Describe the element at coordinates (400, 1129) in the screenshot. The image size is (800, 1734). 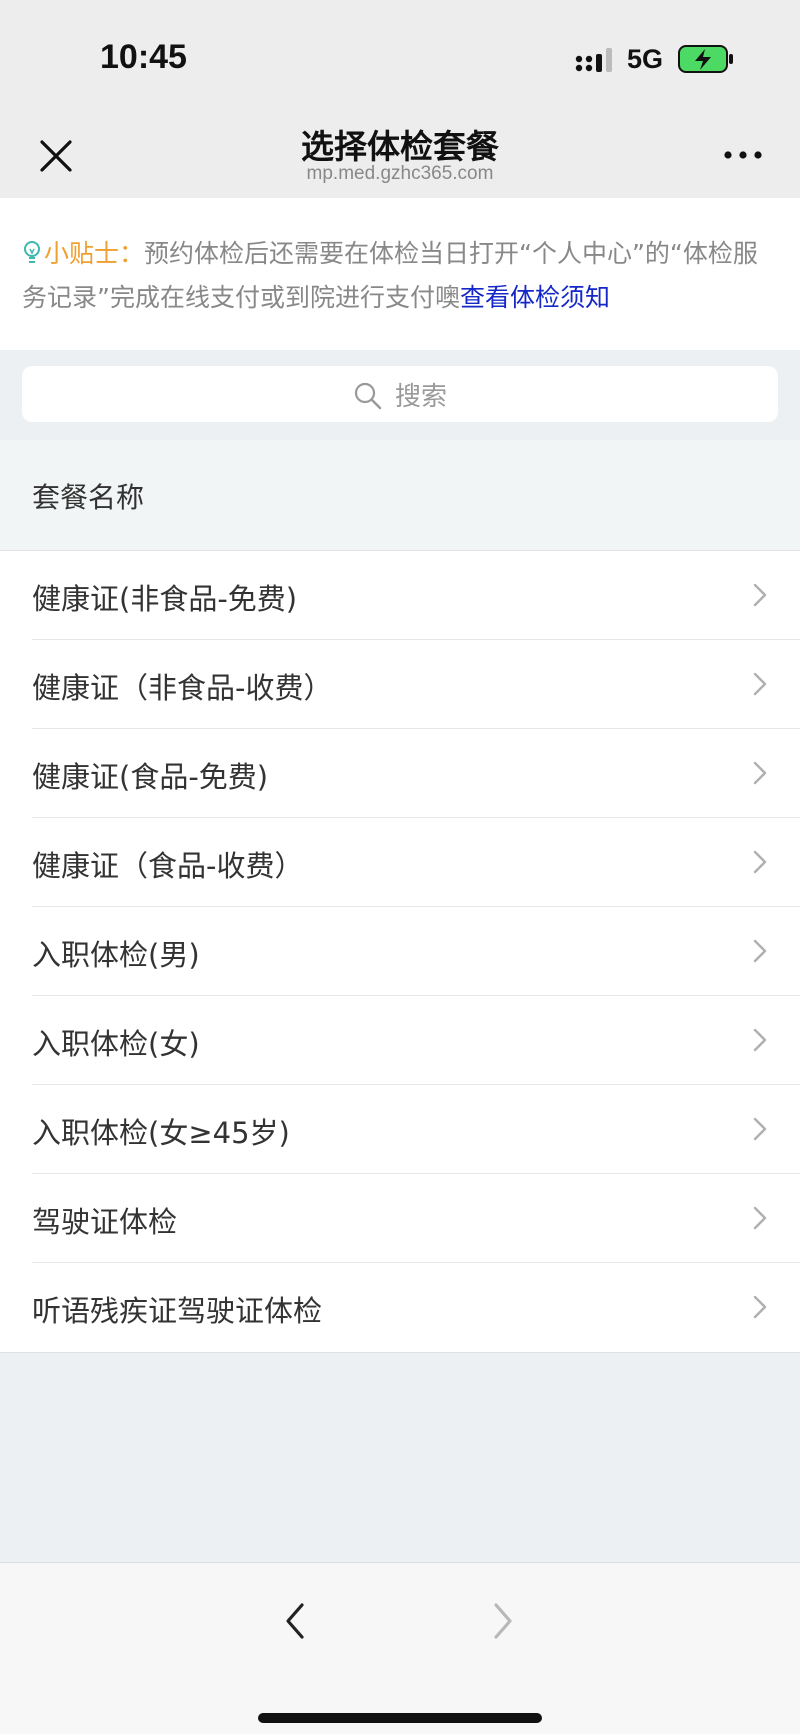
I see `list-item: 入职体检(女≥45岁)` at that location.